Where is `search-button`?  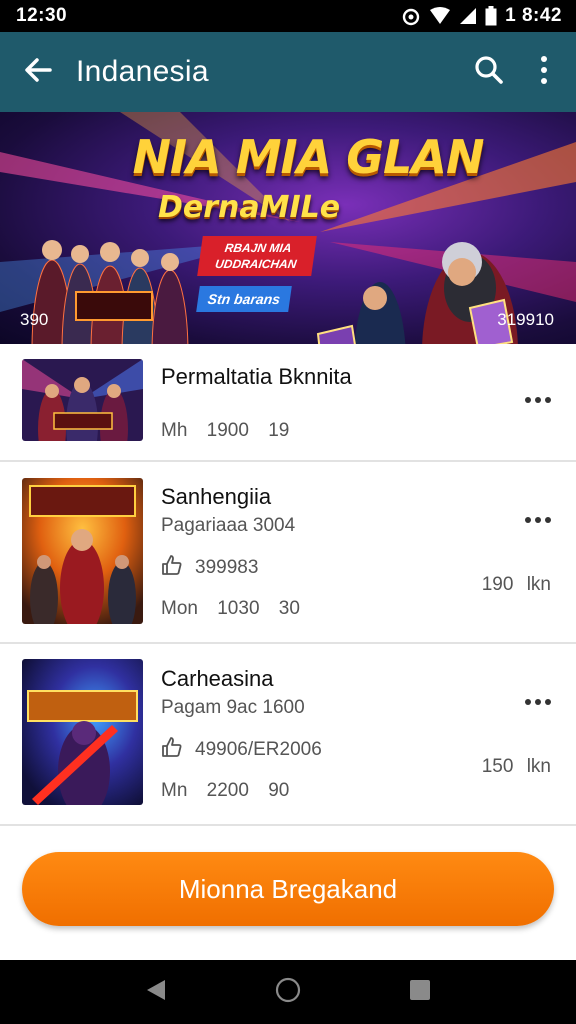 search-button is located at coordinates (489, 72).